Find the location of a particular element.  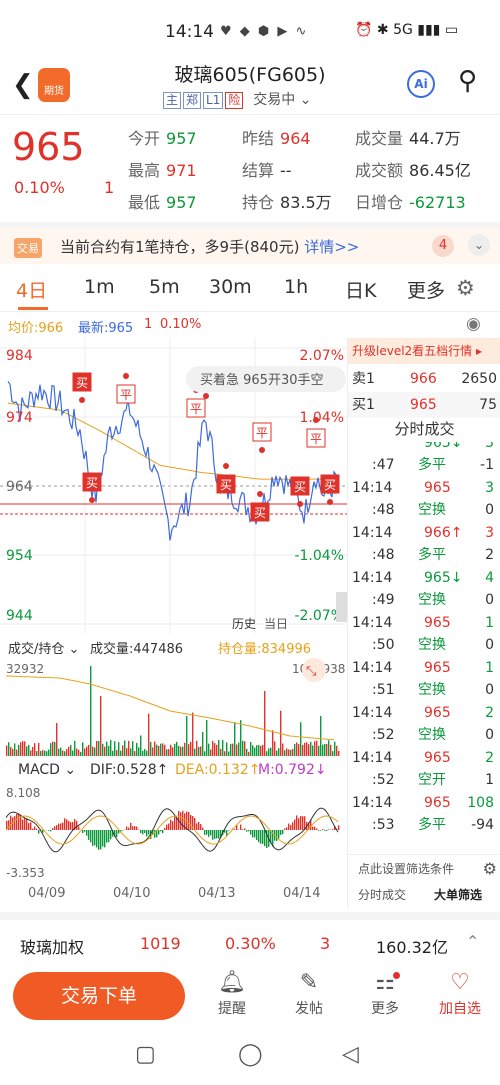

trade-row: :51 空换 0 is located at coordinates (423, 690).